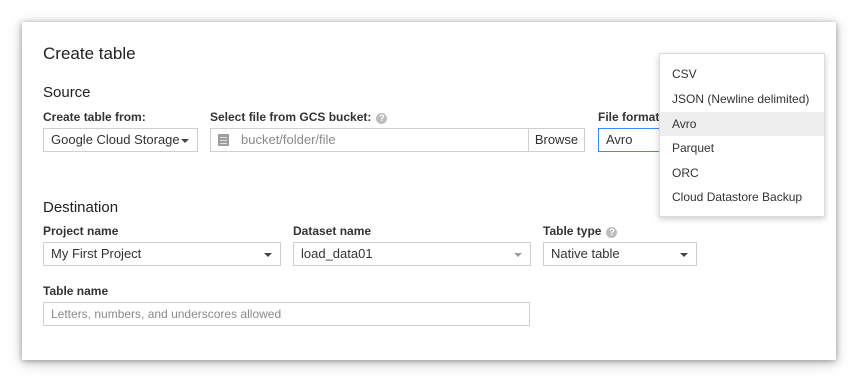 The height and width of the screenshot is (383, 859). Describe the element at coordinates (67, 92) in the screenshot. I see `source-heading: Source` at that location.